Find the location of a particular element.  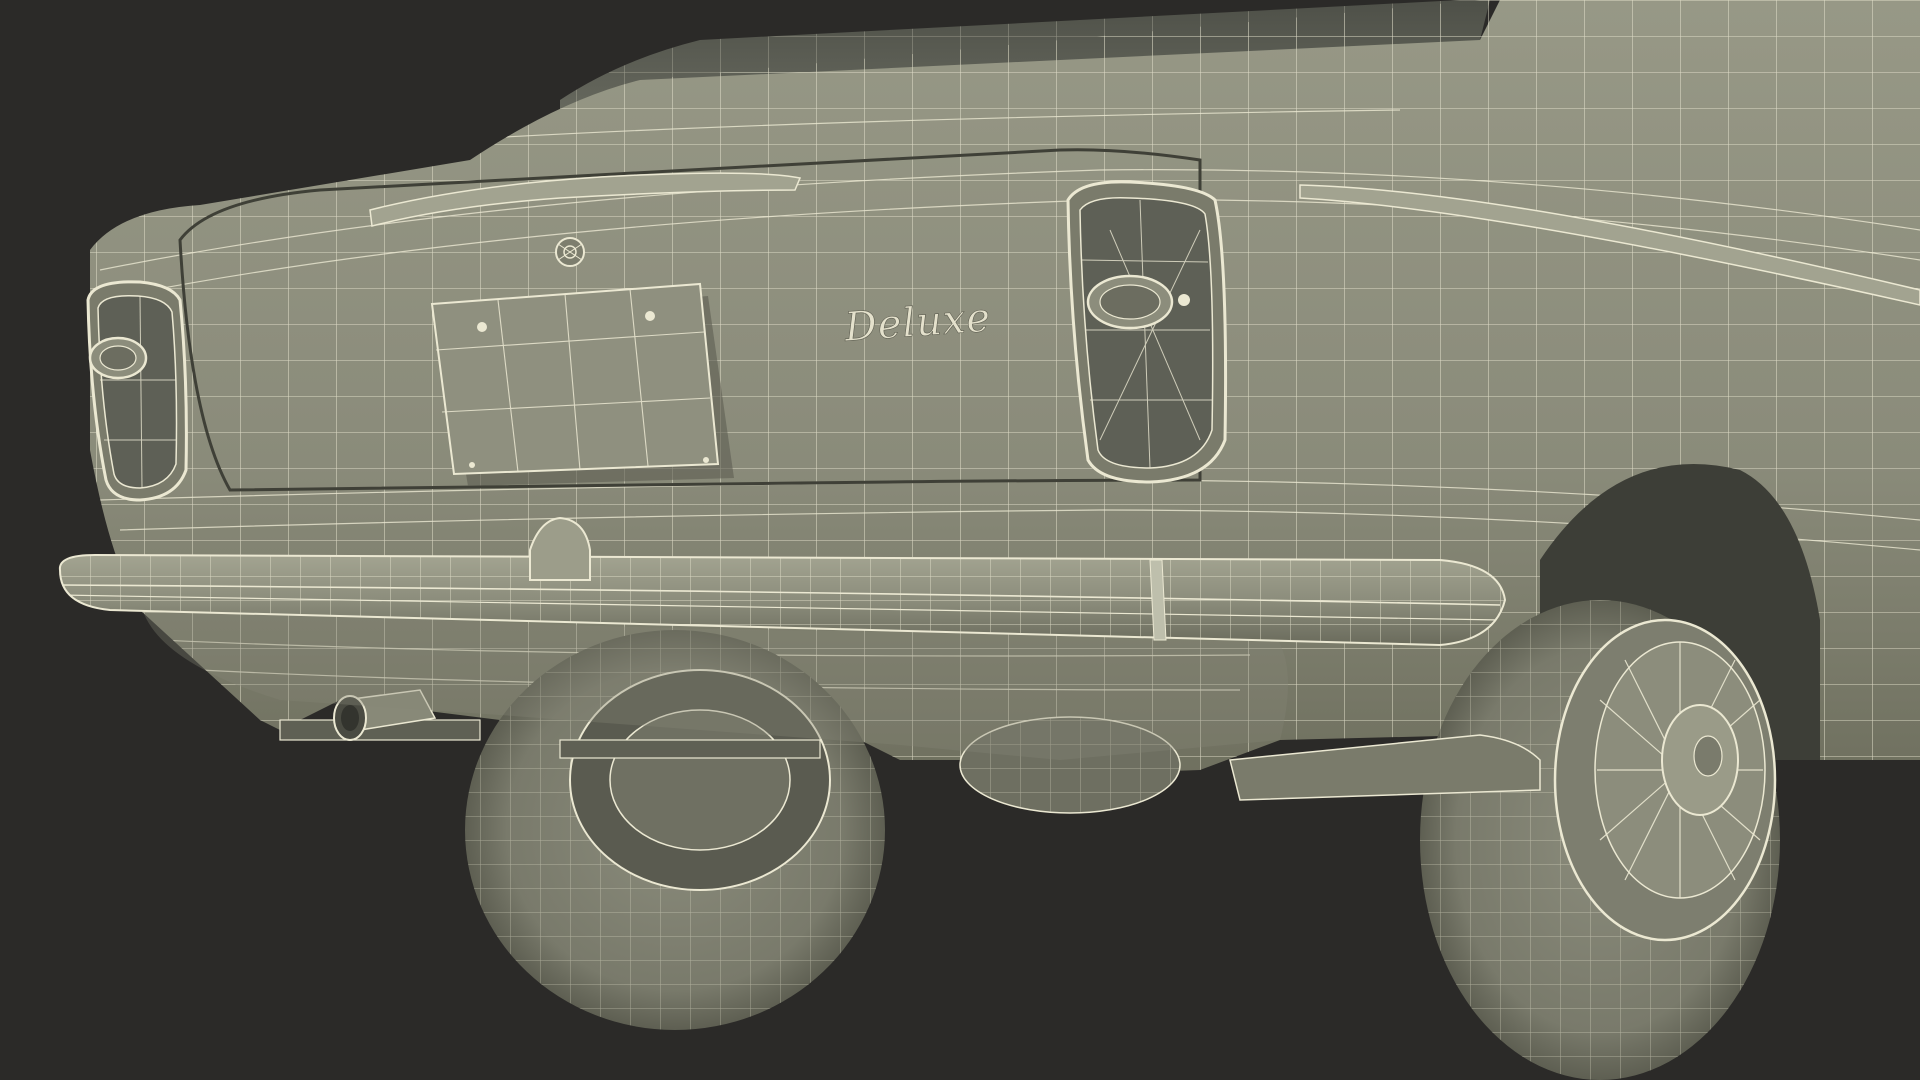

plate-bolt-left is located at coordinates (482, 327).